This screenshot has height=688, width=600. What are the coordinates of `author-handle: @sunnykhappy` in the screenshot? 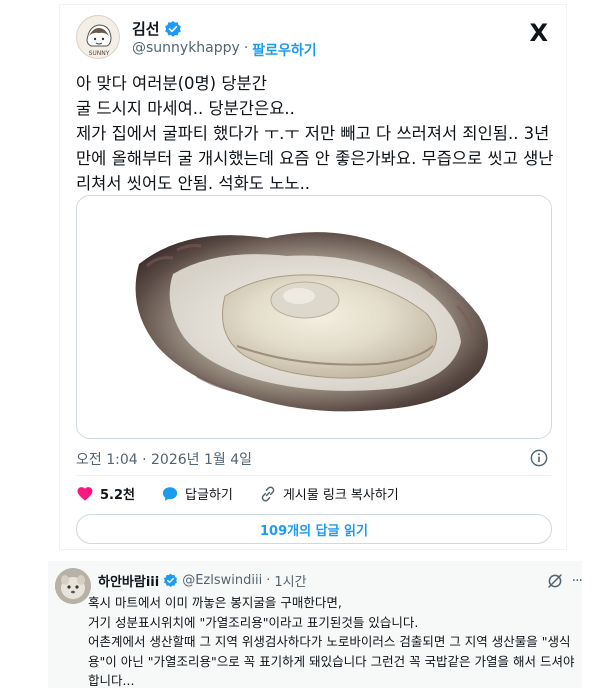 It's located at (186, 50).